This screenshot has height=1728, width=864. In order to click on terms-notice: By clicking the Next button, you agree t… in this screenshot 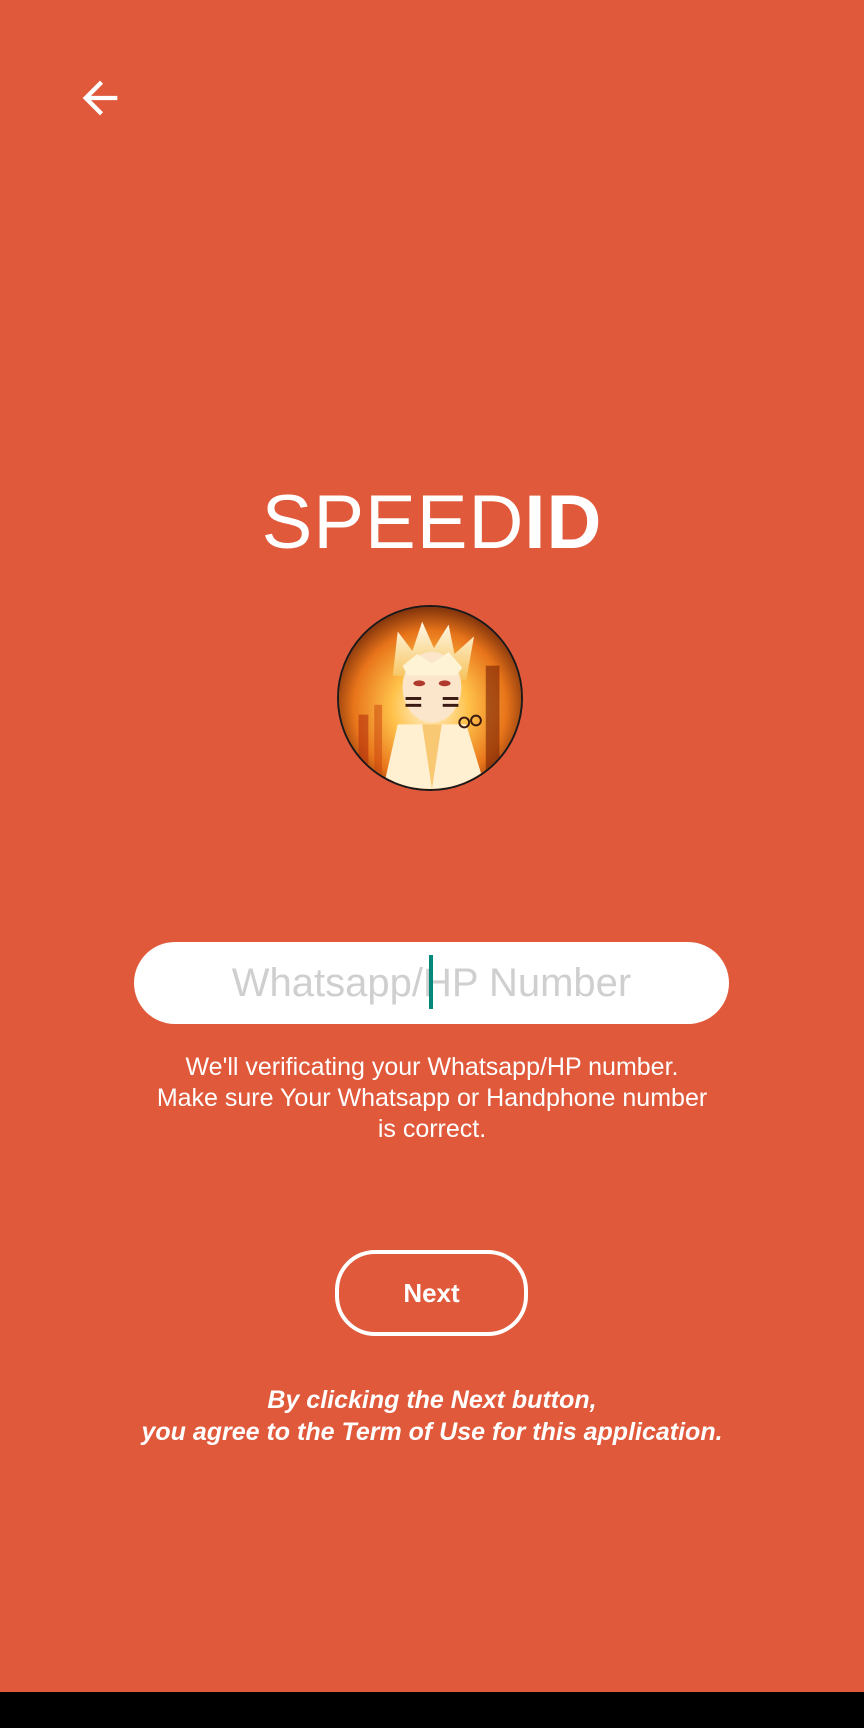, I will do `click(432, 1416)`.